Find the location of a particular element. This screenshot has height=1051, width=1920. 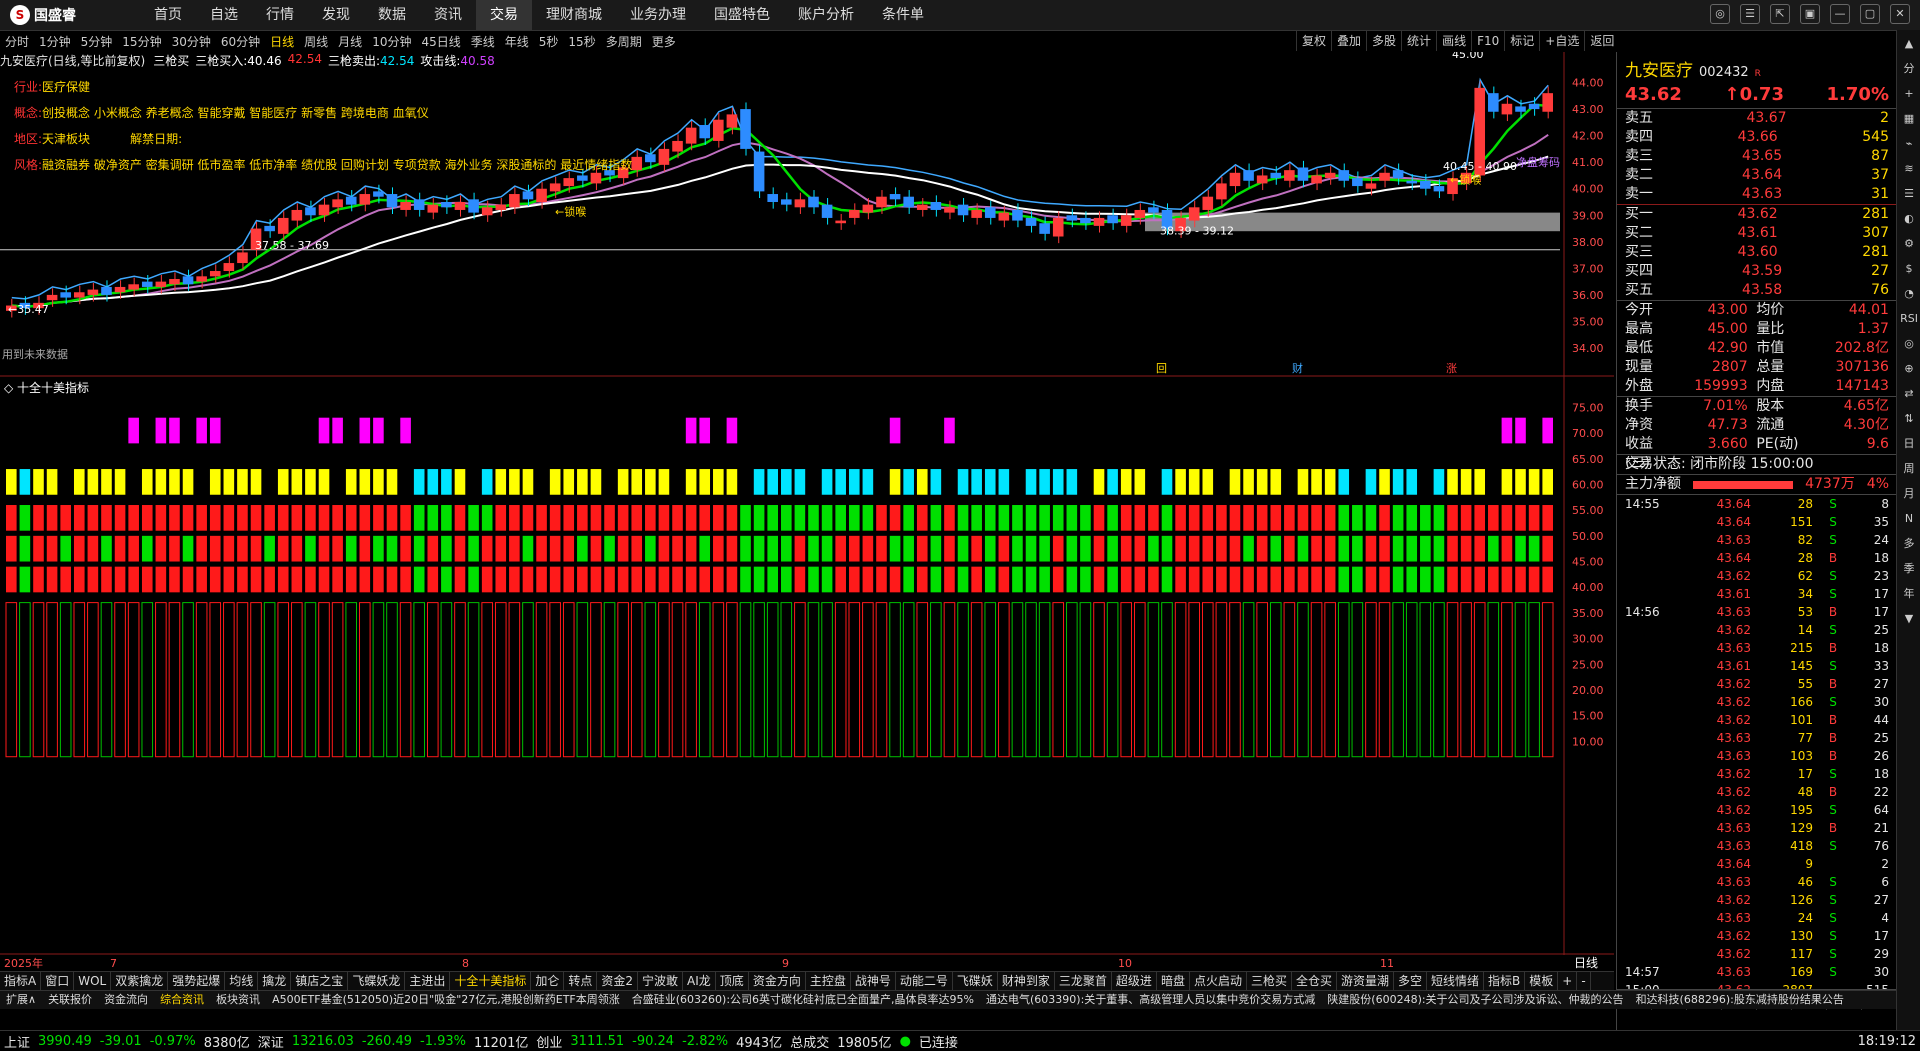

indicator-tab: + is located at coordinates (1568, 981).